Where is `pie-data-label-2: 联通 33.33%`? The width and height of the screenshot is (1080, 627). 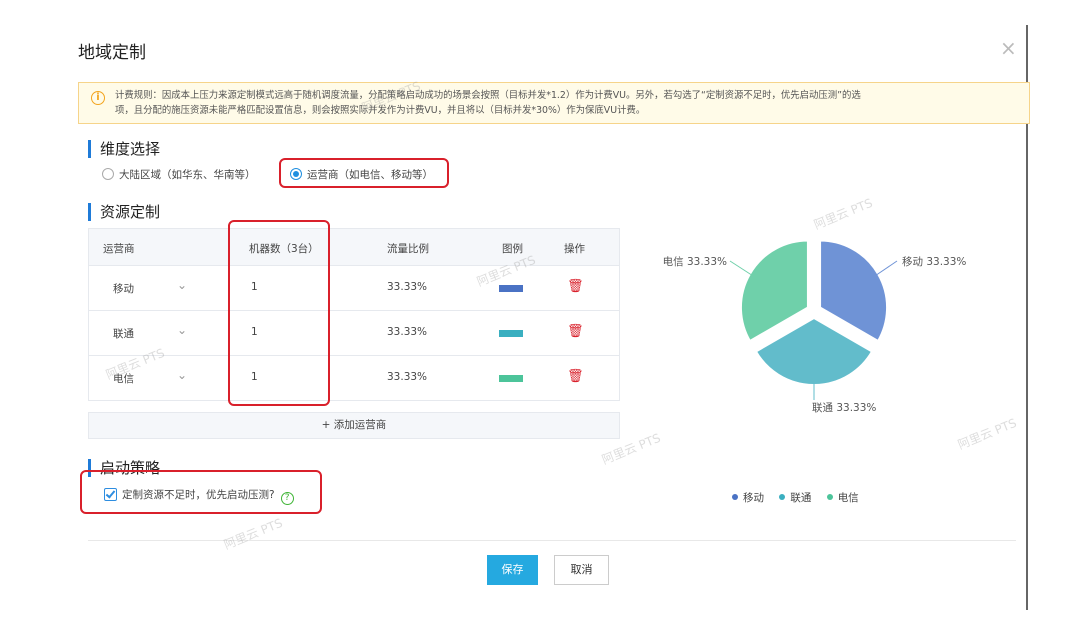 pie-data-label-2: 联通 33.33% is located at coordinates (844, 408).